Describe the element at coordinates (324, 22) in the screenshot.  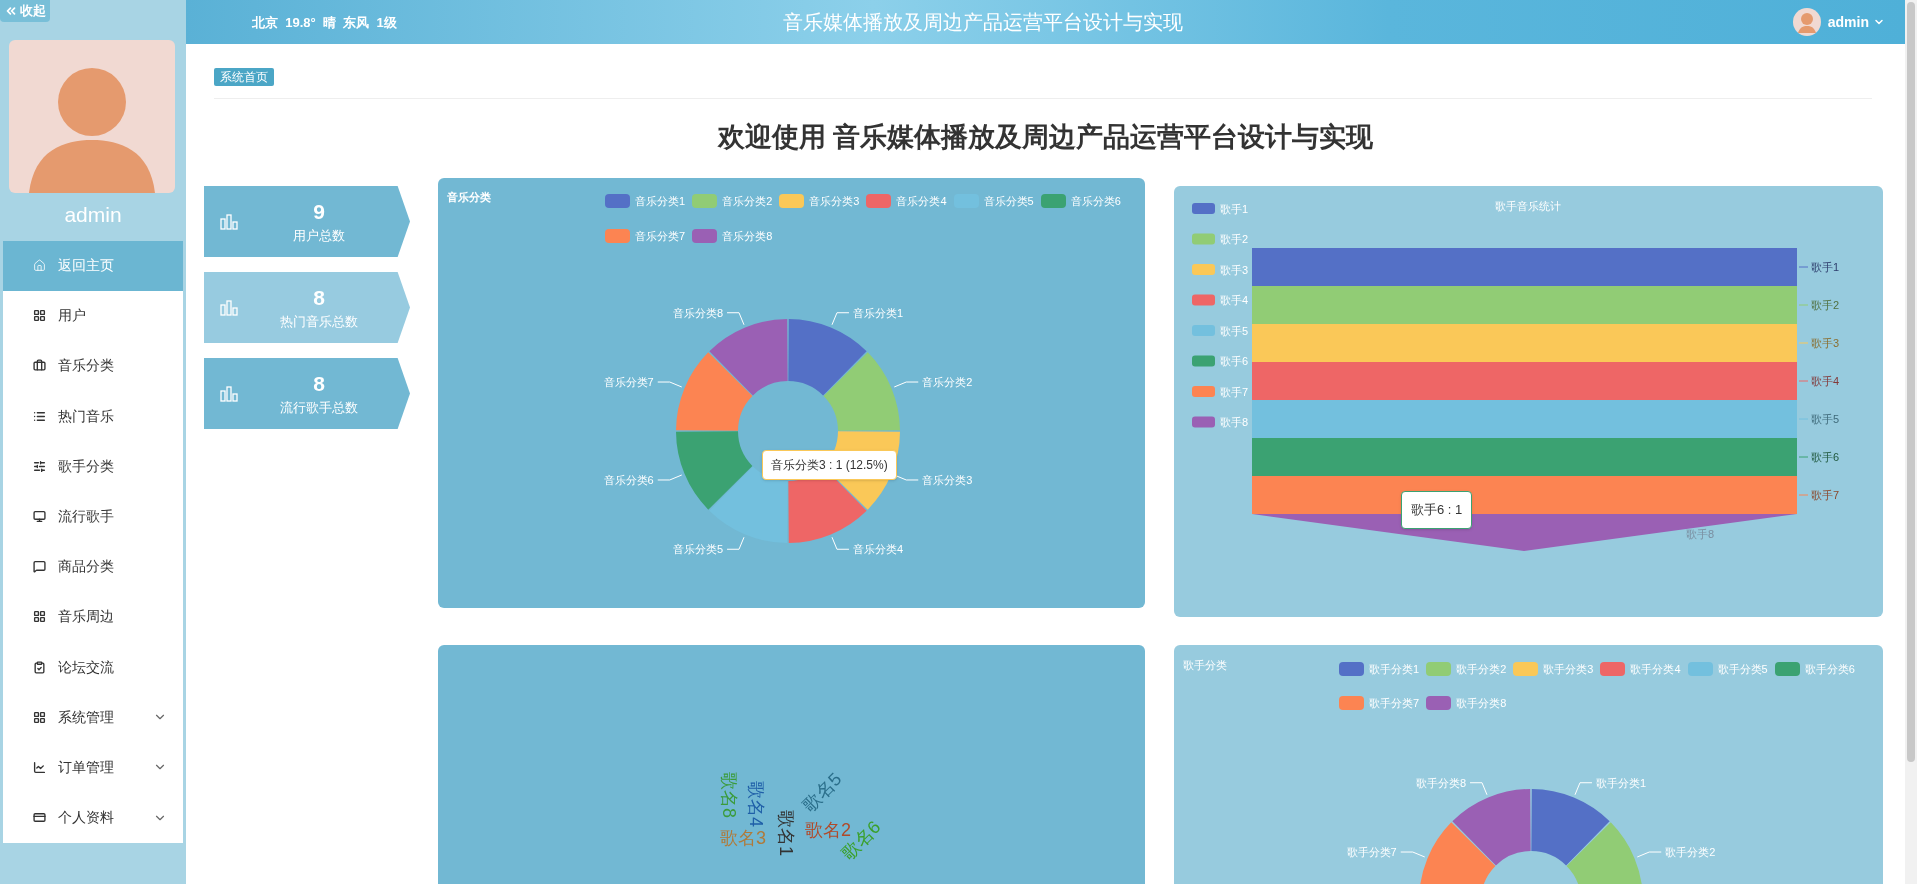
I see `weather-text: 北京 19.8° 晴 东风 1级` at that location.